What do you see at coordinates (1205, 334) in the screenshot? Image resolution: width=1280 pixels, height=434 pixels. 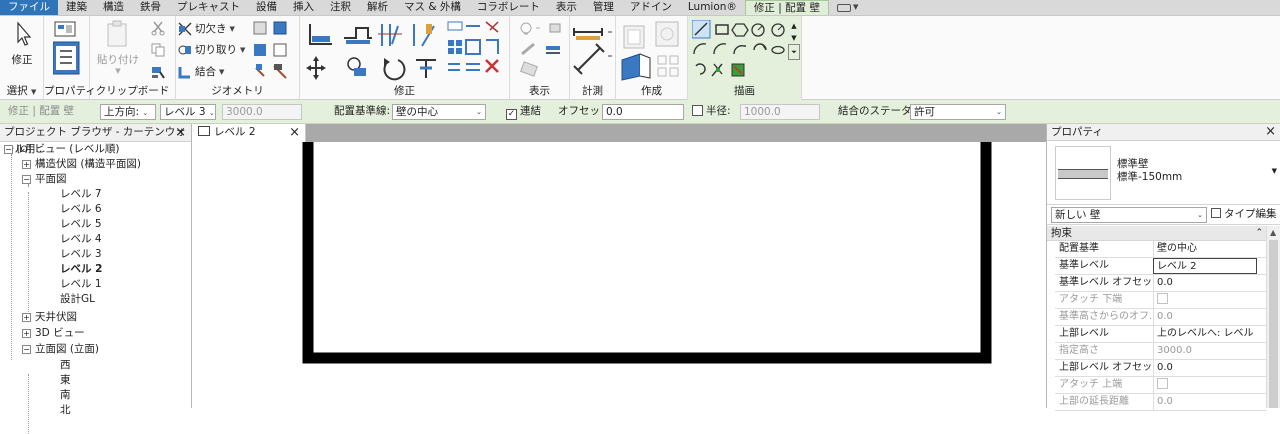 I see `prop-value: 上のレベルへ: レベル 3` at bounding box center [1205, 334].